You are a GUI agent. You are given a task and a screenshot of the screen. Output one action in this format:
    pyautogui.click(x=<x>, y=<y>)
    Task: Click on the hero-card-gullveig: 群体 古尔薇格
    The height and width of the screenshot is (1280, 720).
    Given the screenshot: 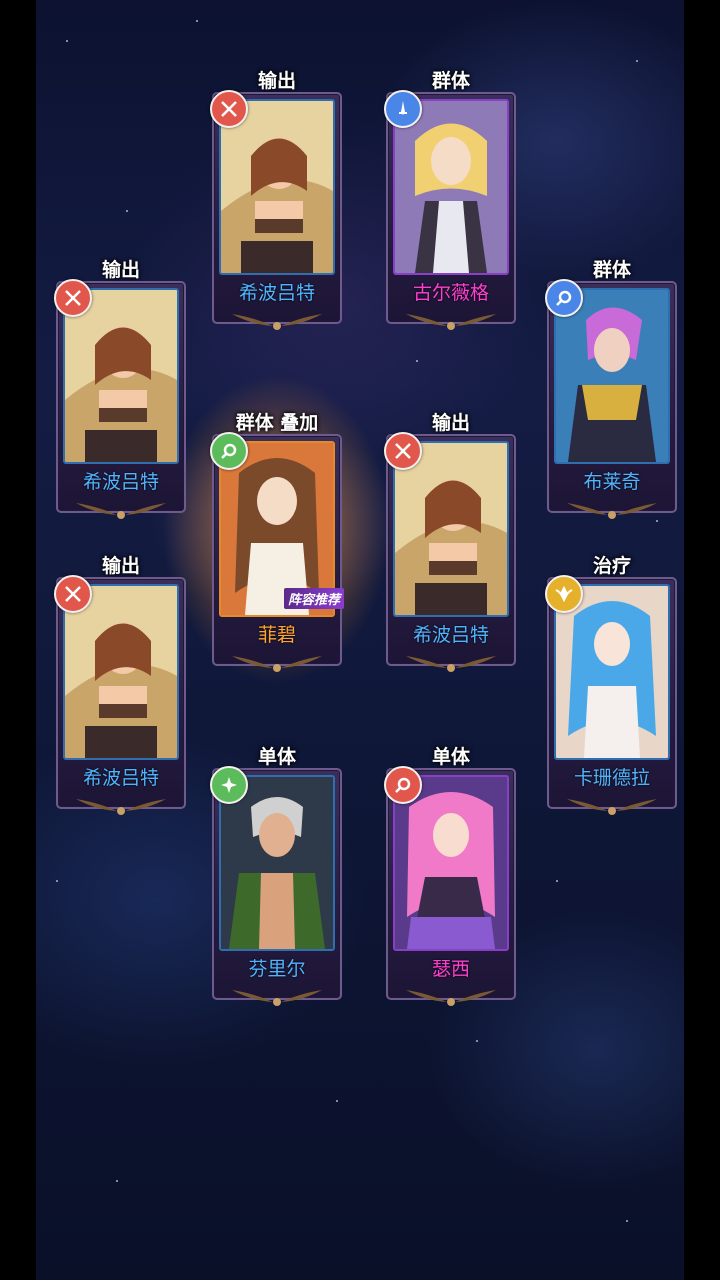 What is the action you would take?
    pyautogui.click(x=450, y=200)
    